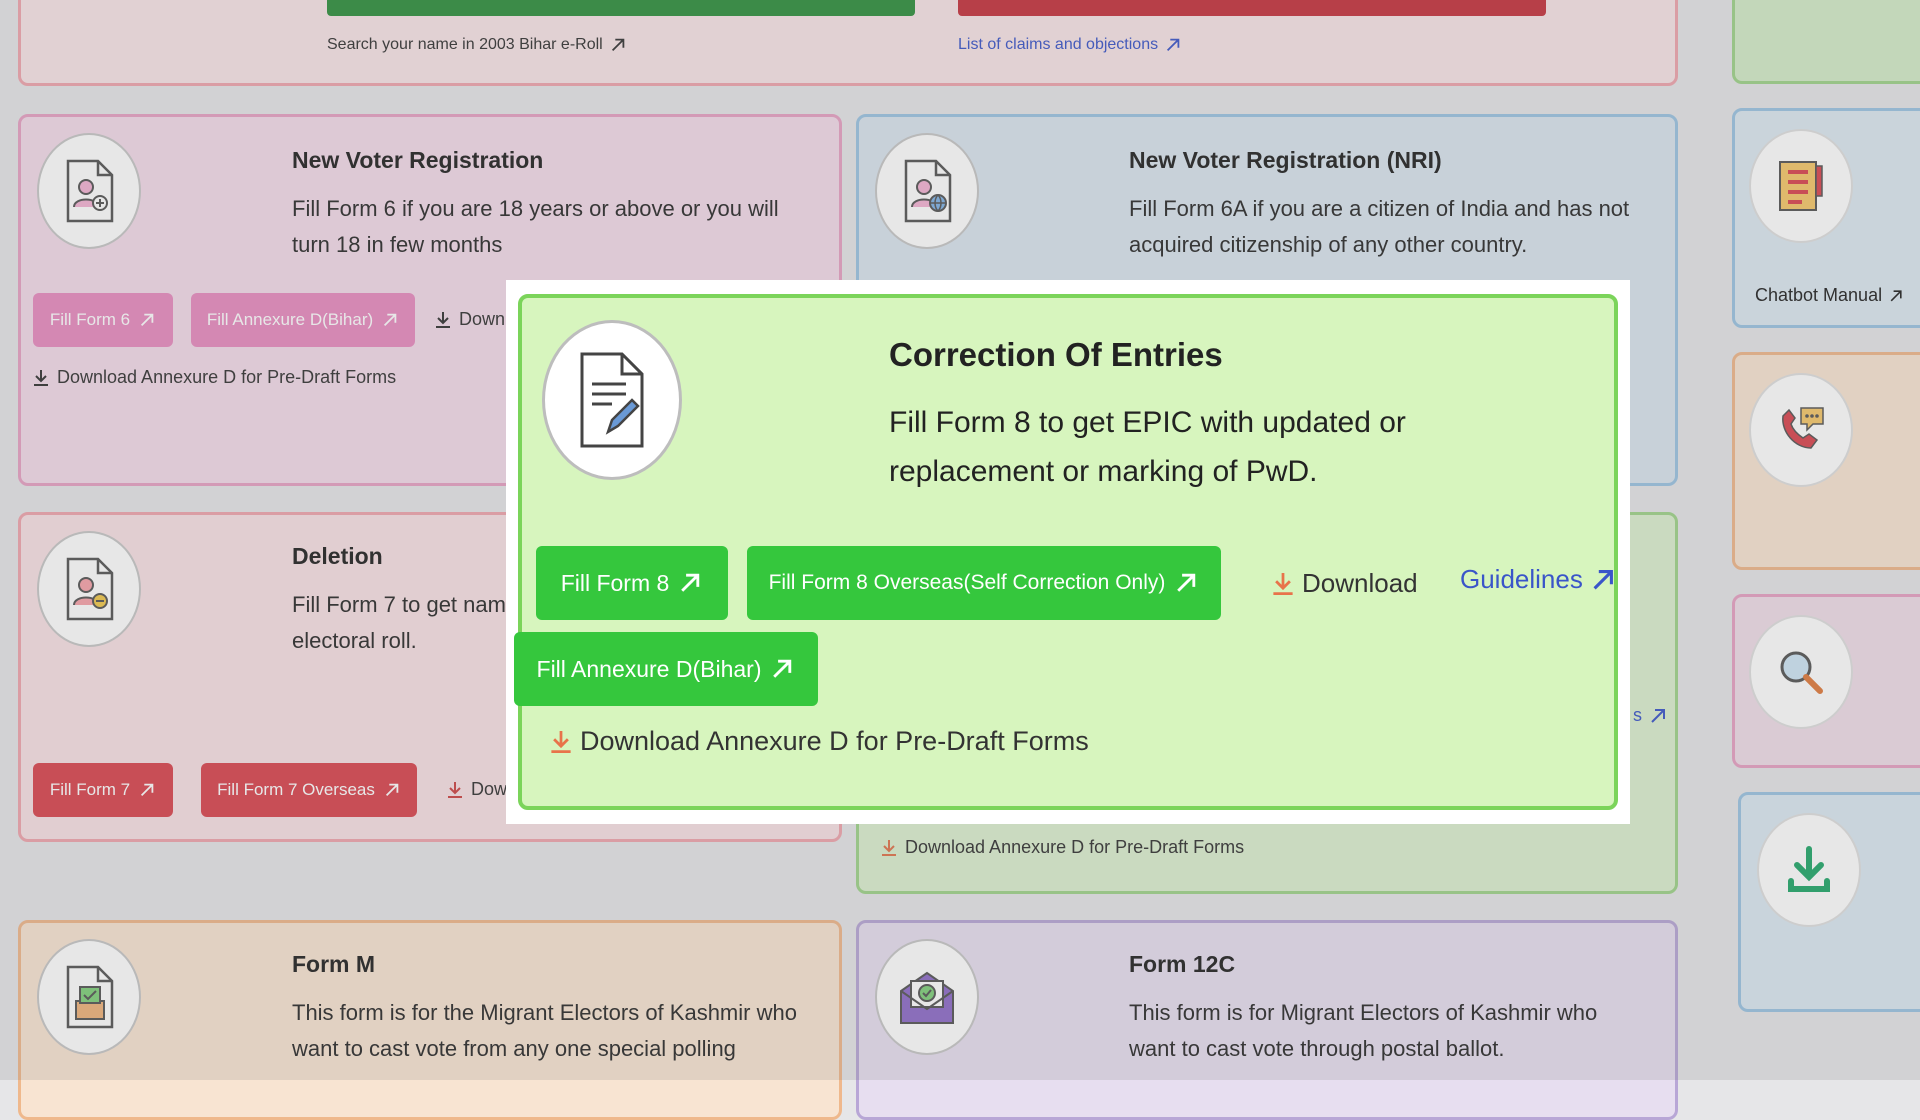  What do you see at coordinates (632, 583) in the screenshot?
I see `fill-form-8-button: Fill Form 8` at bounding box center [632, 583].